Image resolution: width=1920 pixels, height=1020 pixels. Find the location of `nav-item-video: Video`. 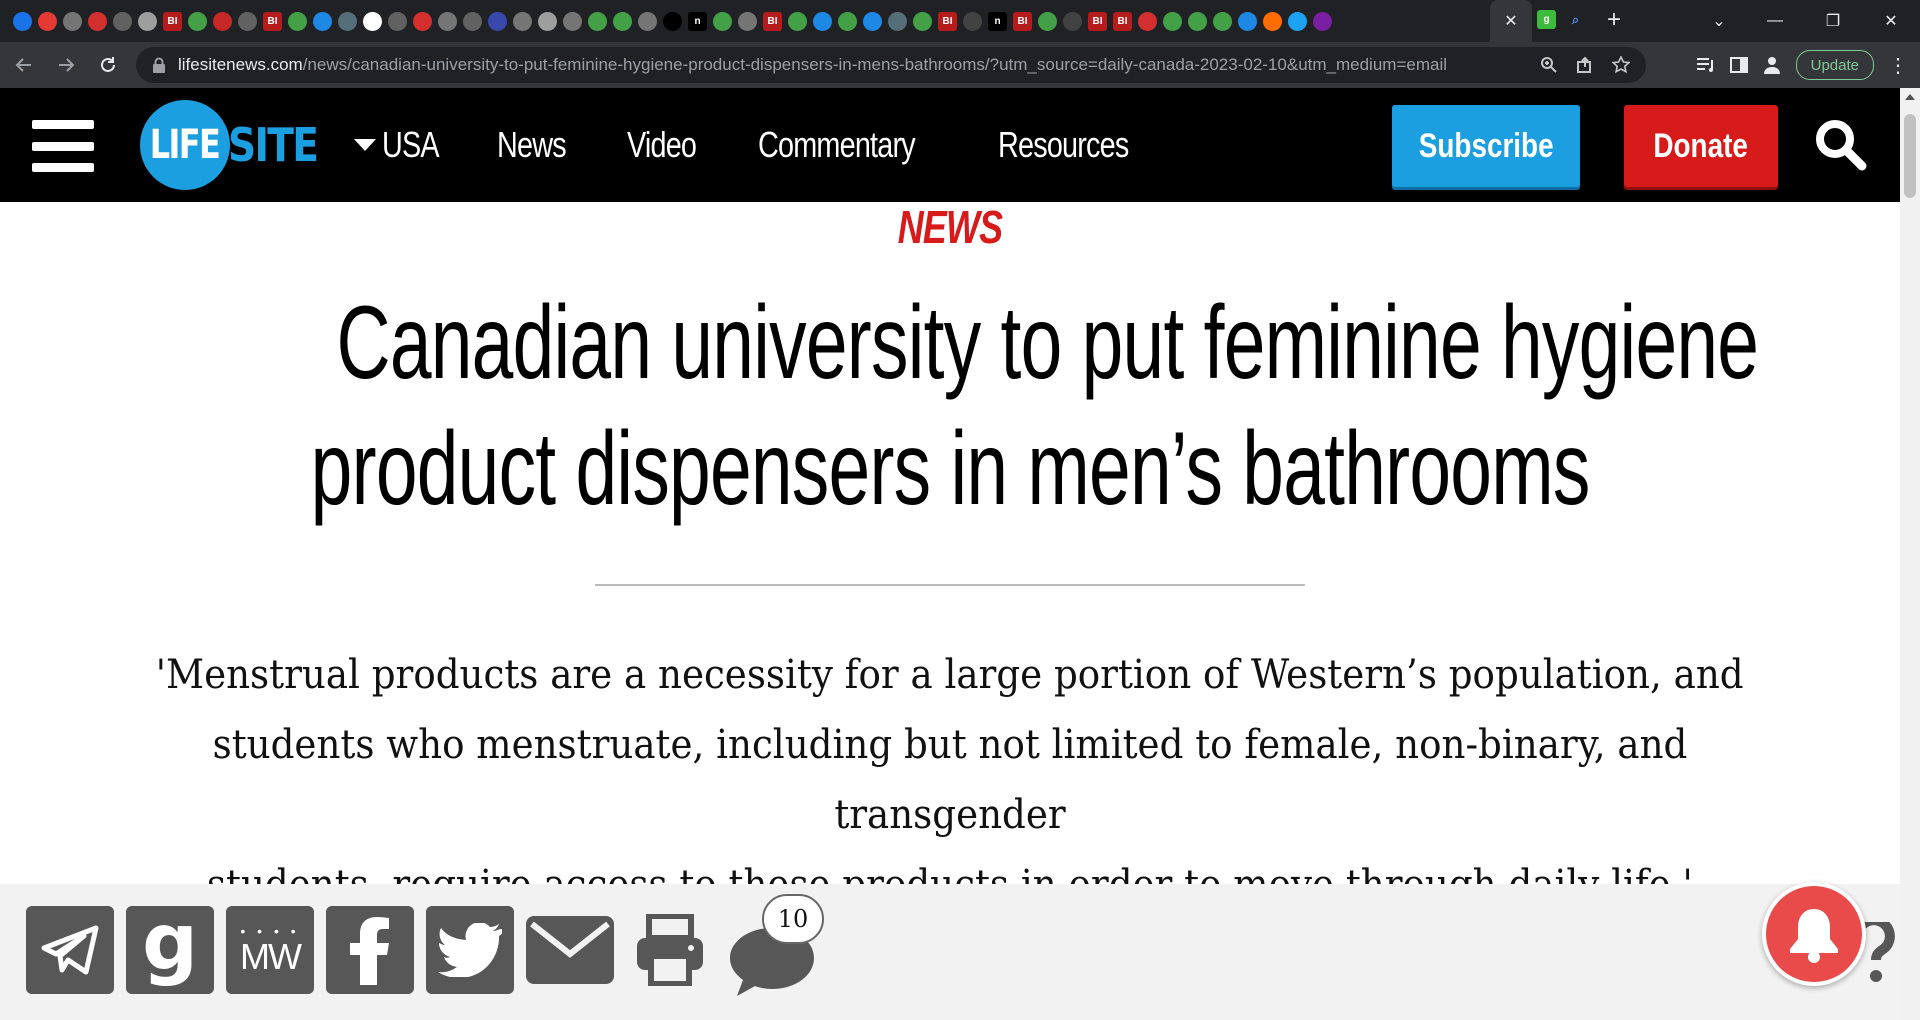

nav-item-video: Video is located at coordinates (662, 145).